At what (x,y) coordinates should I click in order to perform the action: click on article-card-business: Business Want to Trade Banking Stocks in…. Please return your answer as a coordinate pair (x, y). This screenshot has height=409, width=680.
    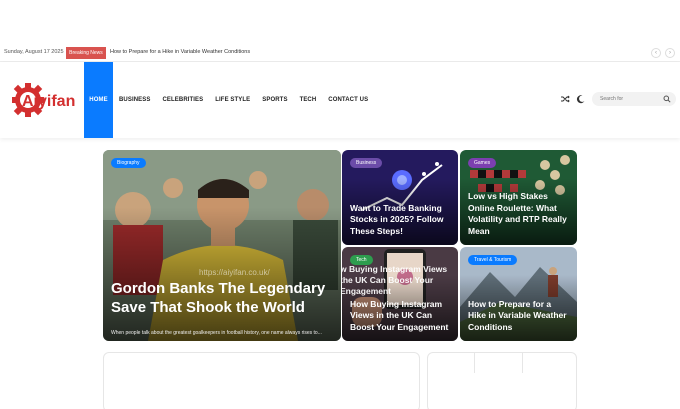
    Looking at the image, I should click on (400, 197).